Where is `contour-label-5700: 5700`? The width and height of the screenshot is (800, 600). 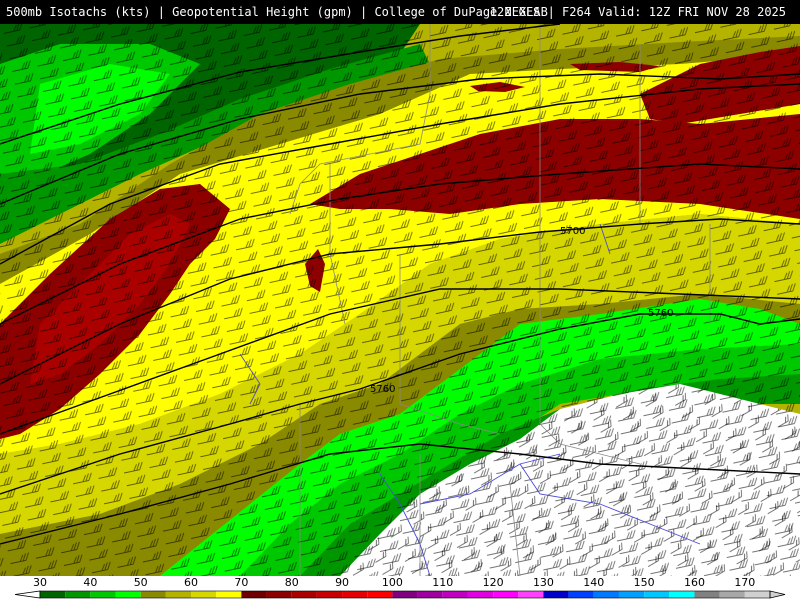
contour-label-5700: 5700 is located at coordinates (572, 231).